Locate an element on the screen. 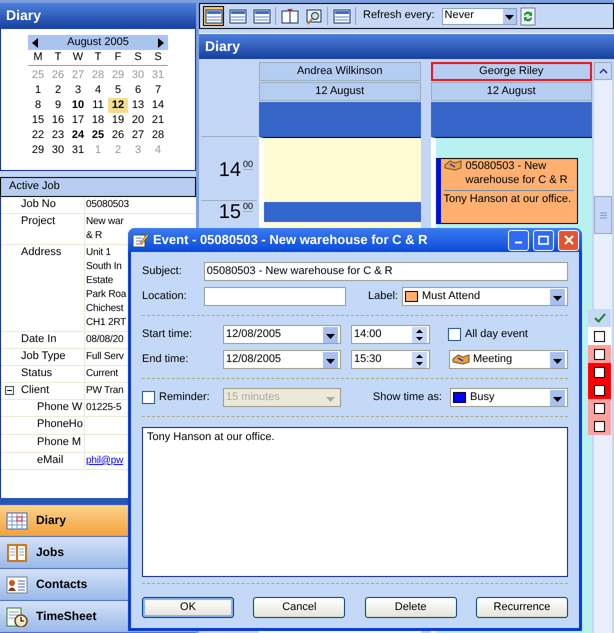 The width and height of the screenshot is (614, 633). refresh-dropdown: Never is located at coordinates (479, 16).